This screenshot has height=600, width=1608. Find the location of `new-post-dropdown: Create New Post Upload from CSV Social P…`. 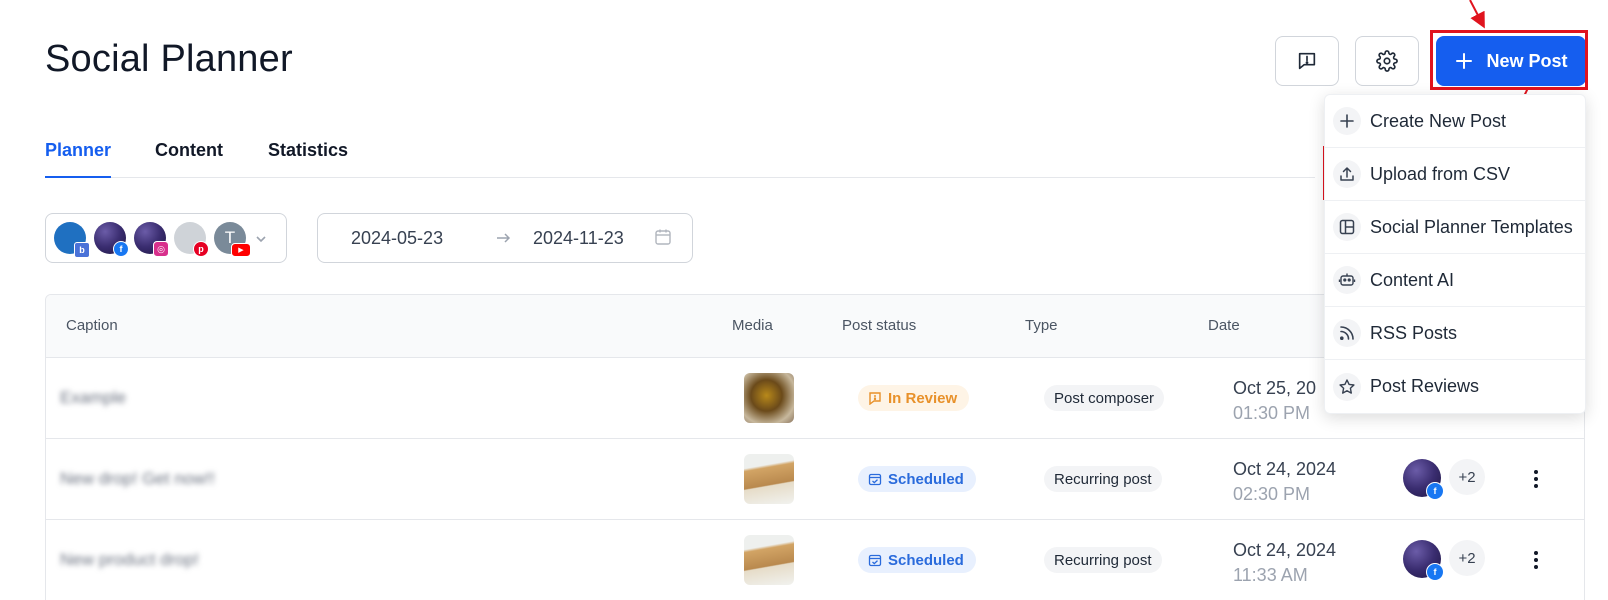

new-post-dropdown: Create New Post Upload from CSV Social P… is located at coordinates (1455, 254).